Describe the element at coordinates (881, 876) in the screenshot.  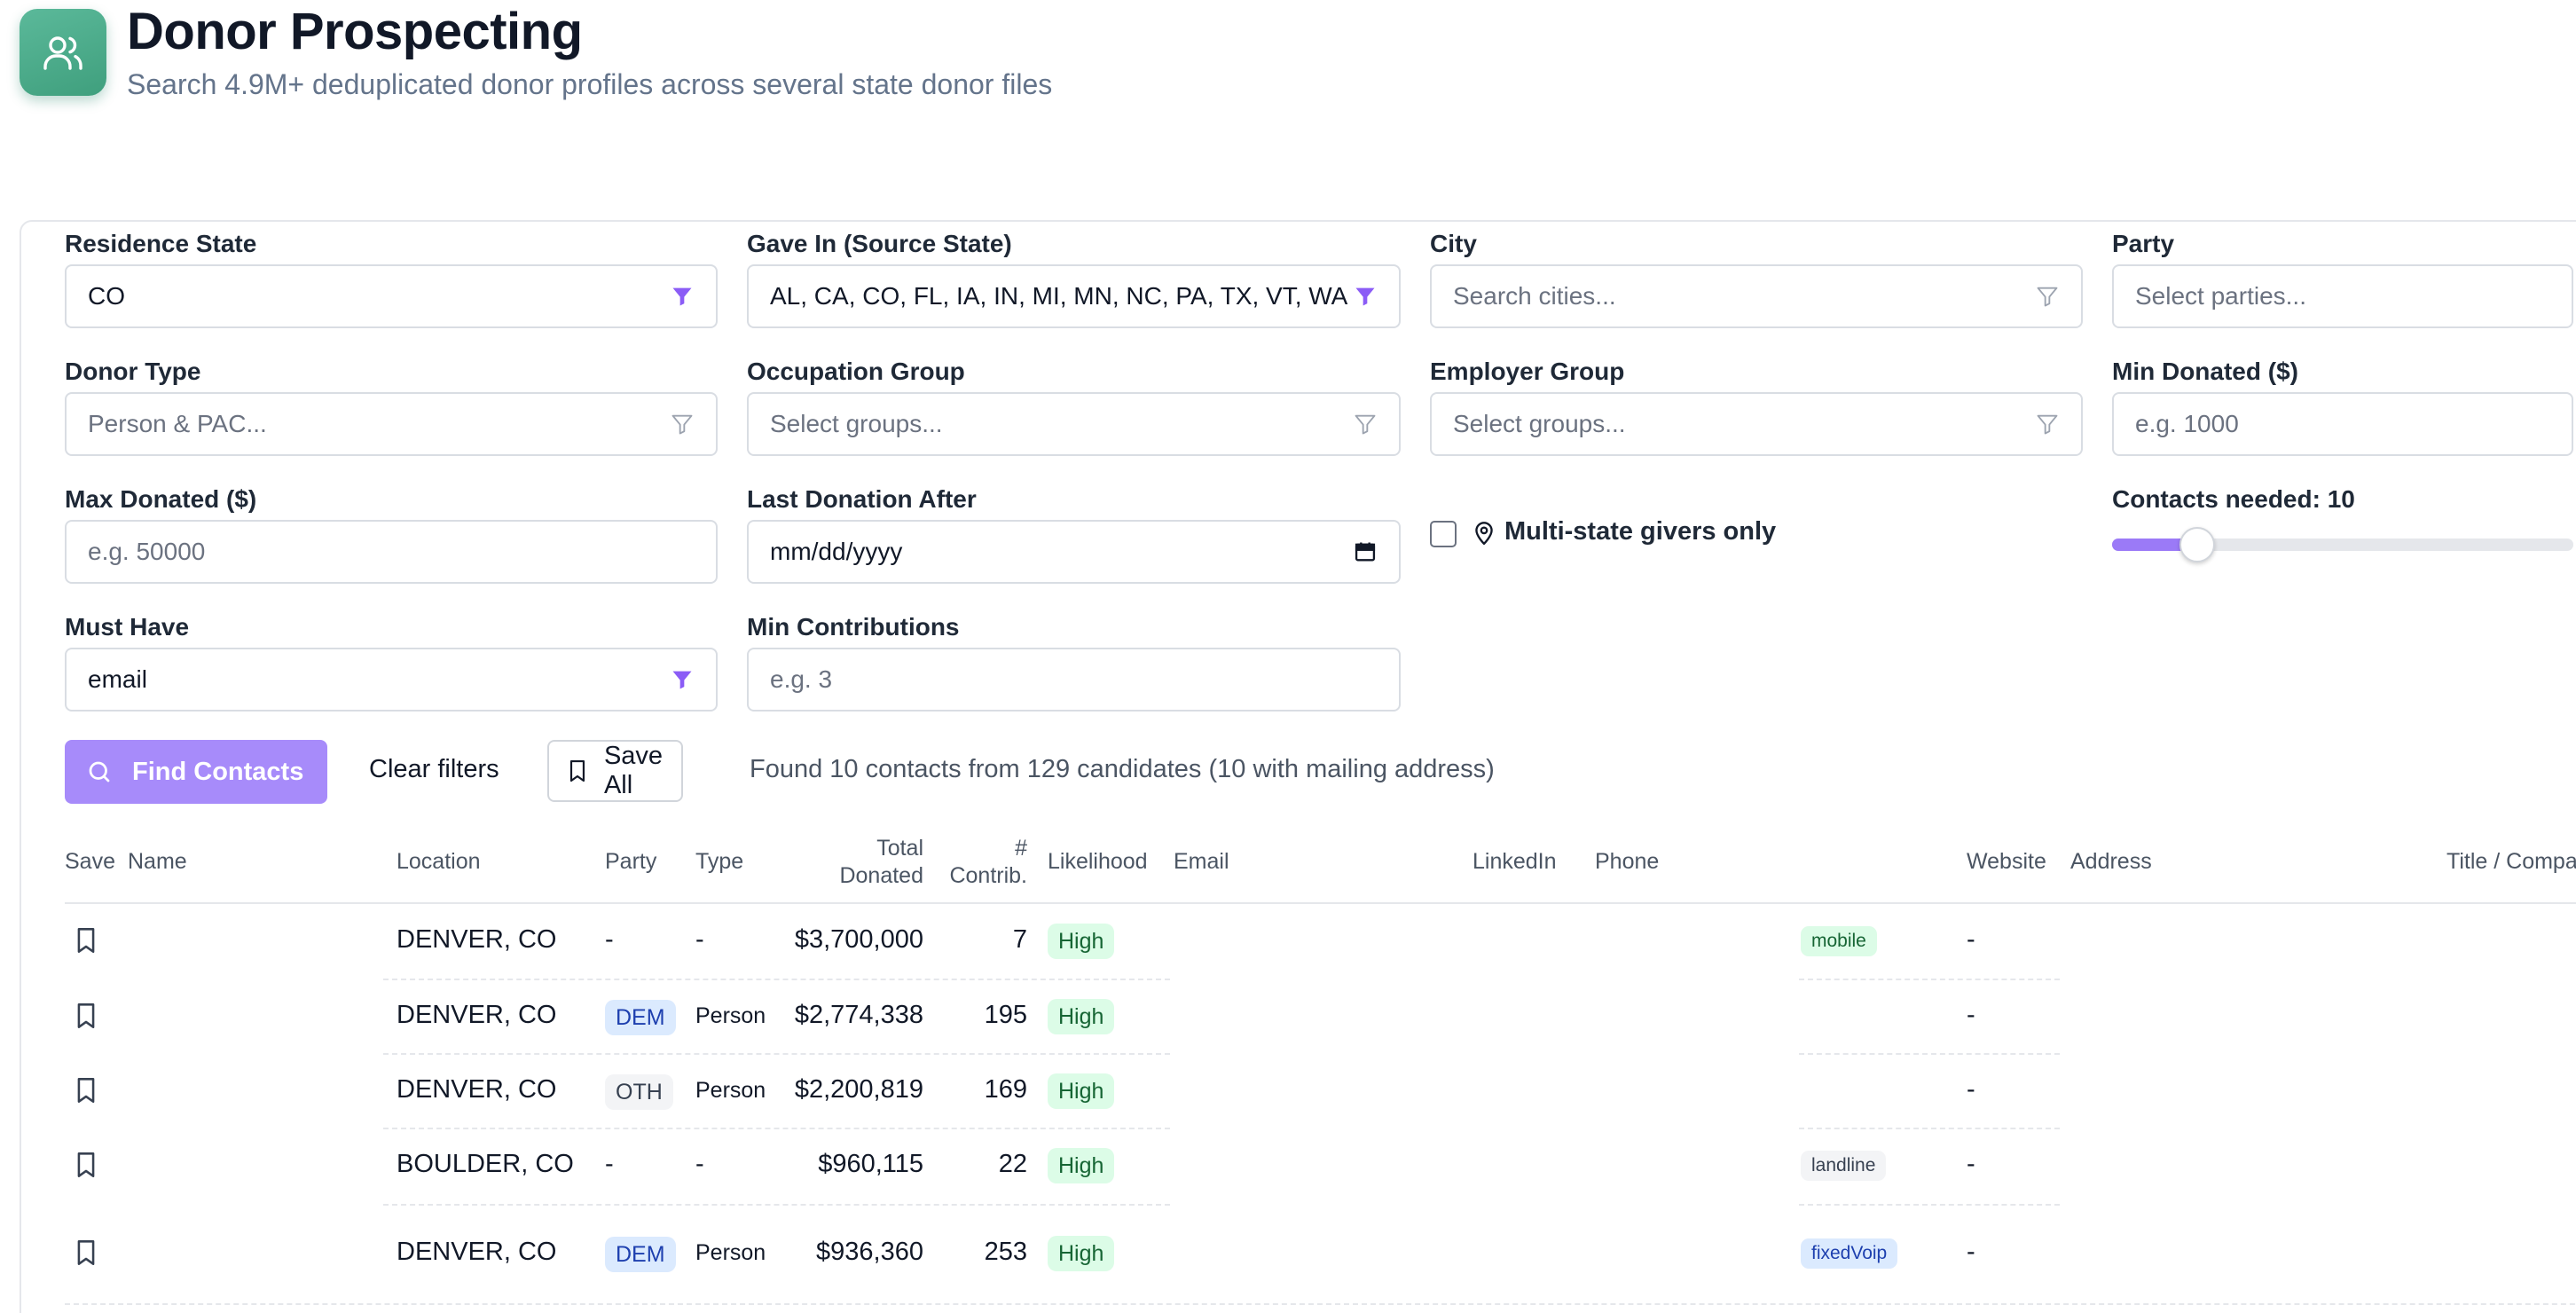
I see `col-total-line2: Donated` at that location.